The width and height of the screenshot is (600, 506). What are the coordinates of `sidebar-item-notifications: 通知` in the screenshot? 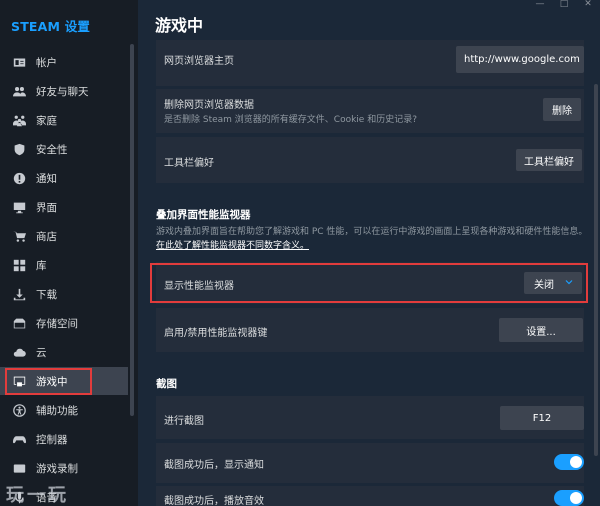 It's located at (64, 178).